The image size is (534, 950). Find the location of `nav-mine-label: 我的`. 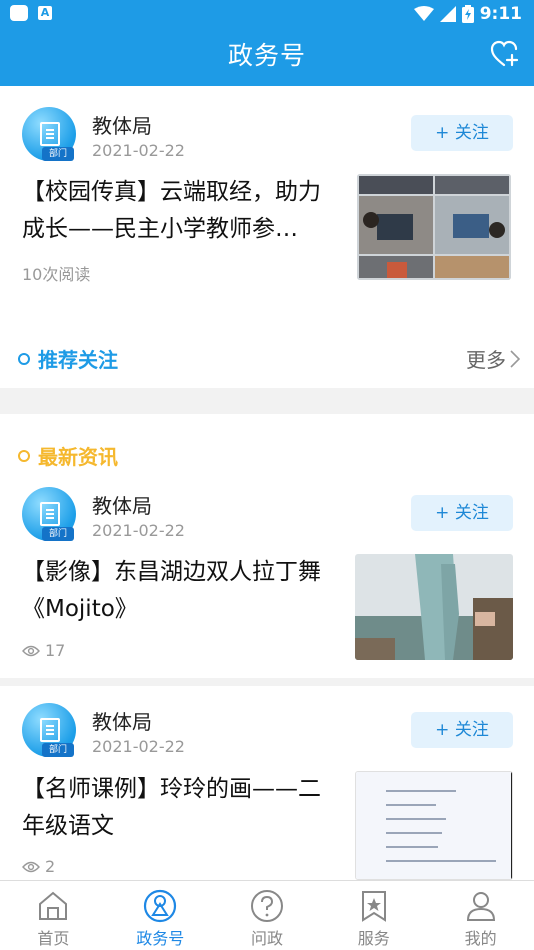

nav-mine-label: 我的 is located at coordinates (480, 938).